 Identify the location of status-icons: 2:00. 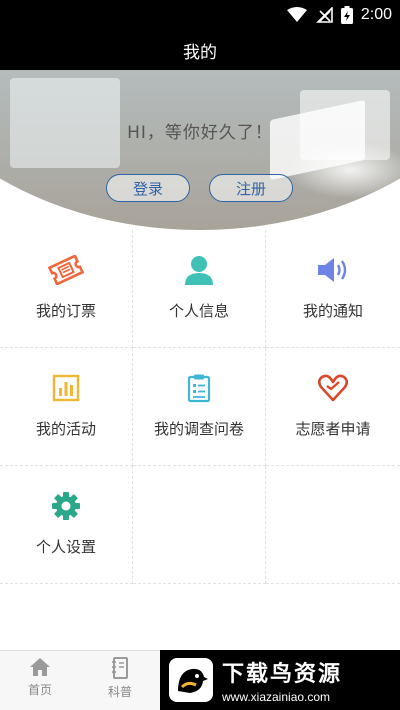
(339, 15).